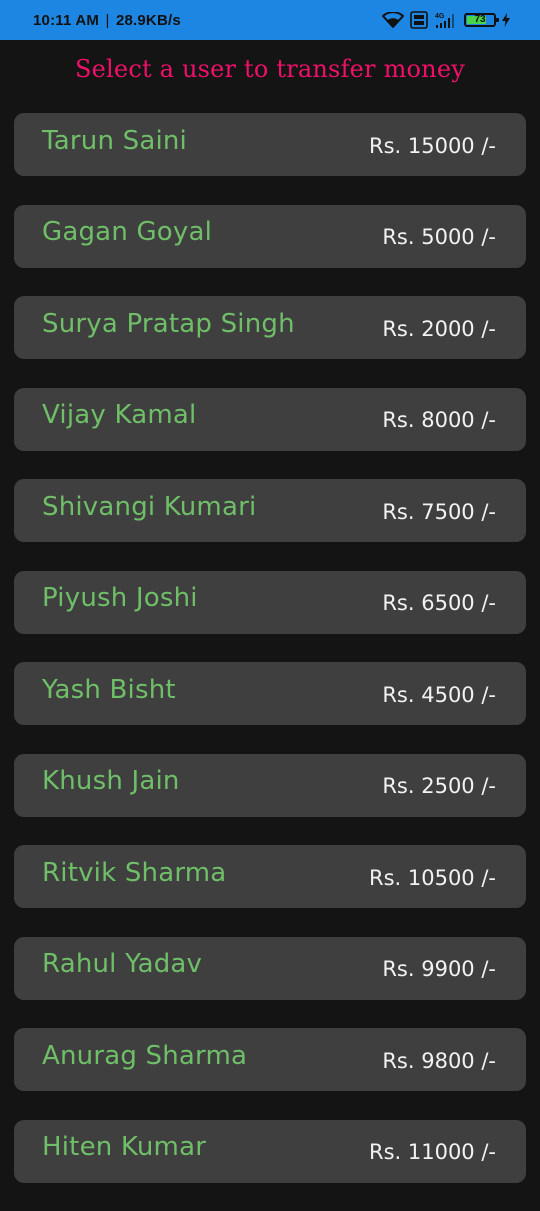  I want to click on user-card: Ritvik Sharma Rs. 10500 /-, so click(270, 876).